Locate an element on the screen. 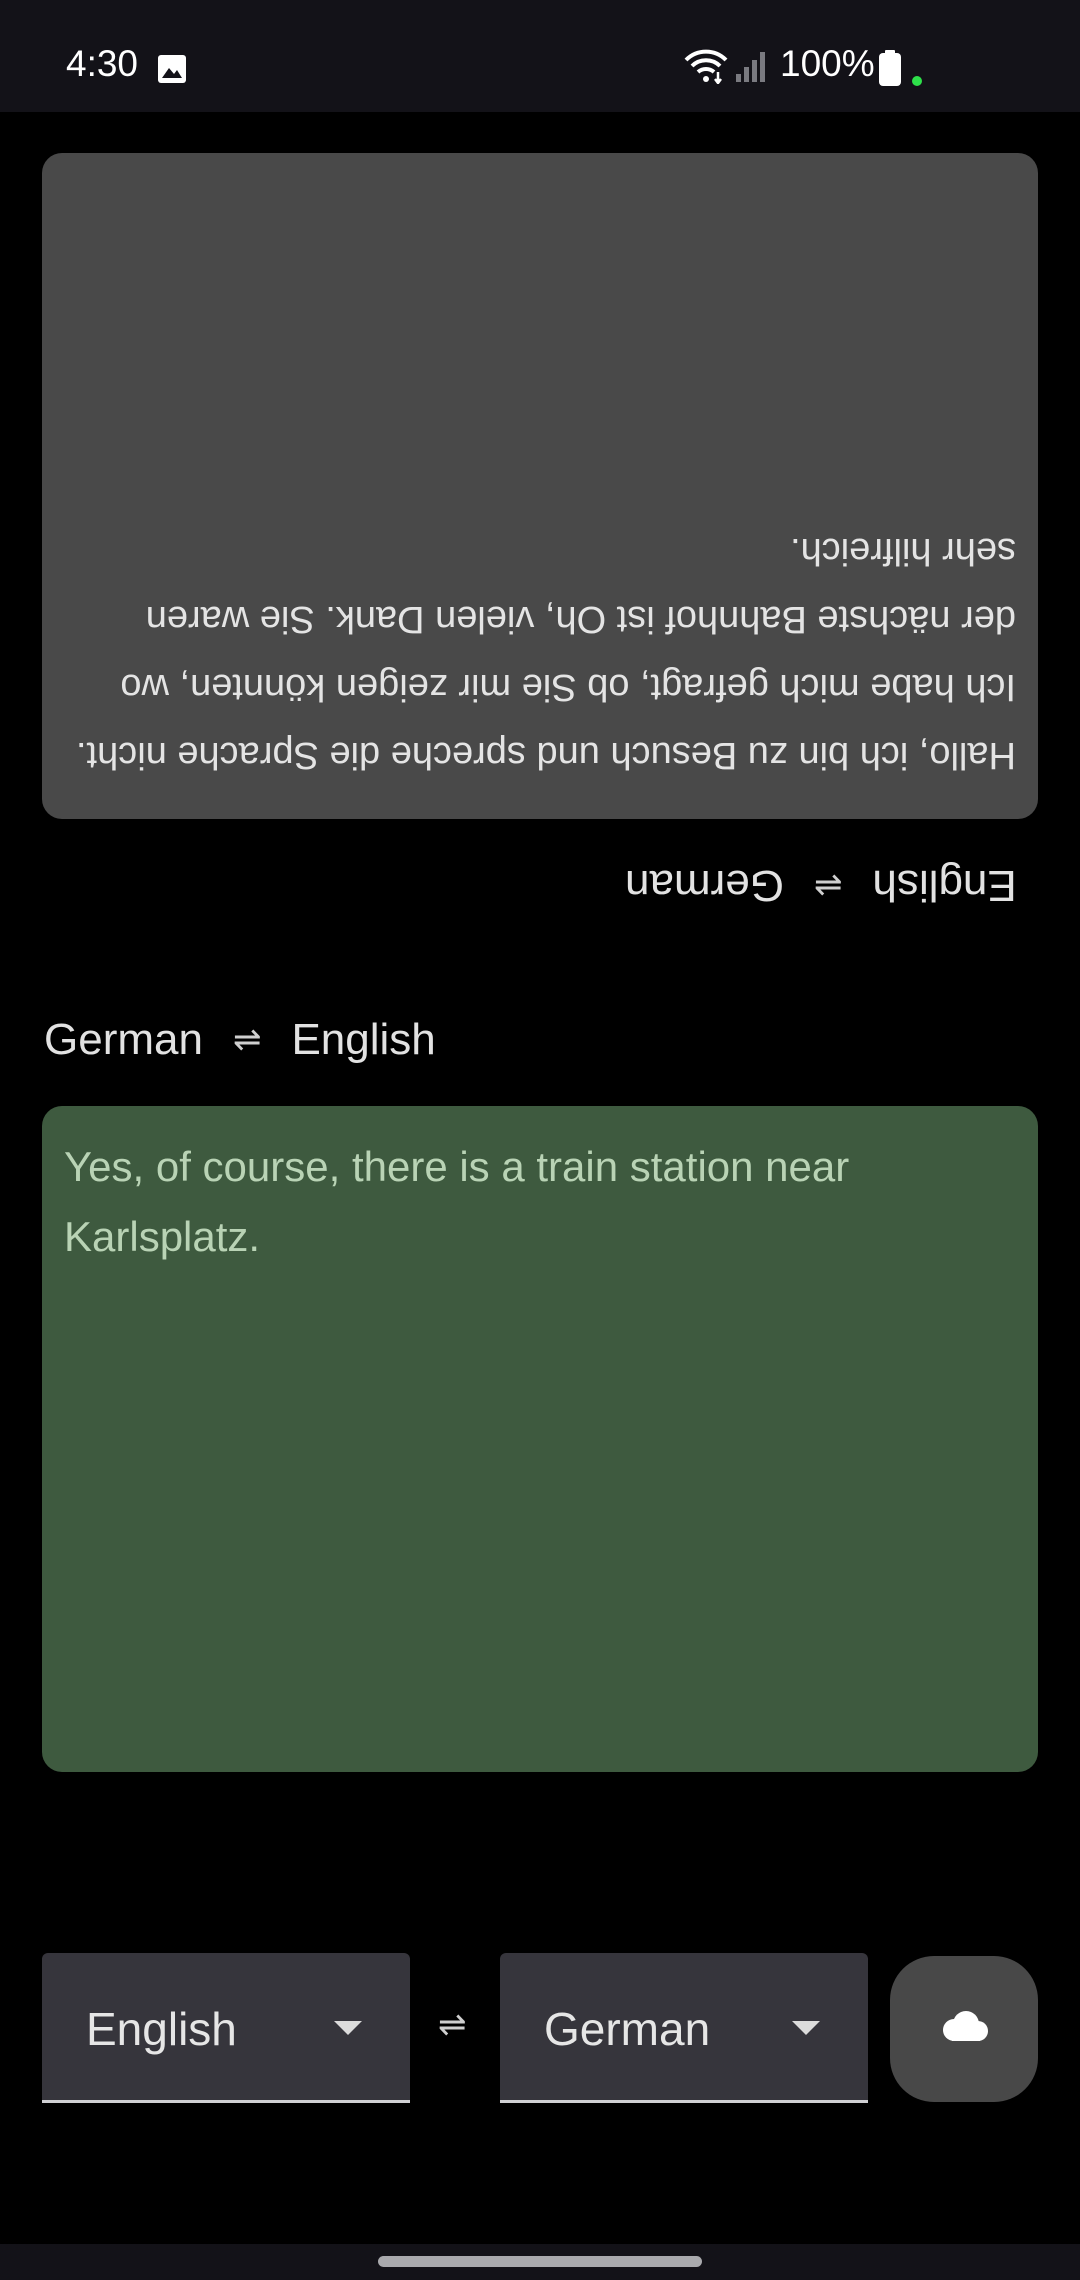 The height and width of the screenshot is (2280, 1080). upper-language-pair: English ⇌ German is located at coordinates (821, 885).